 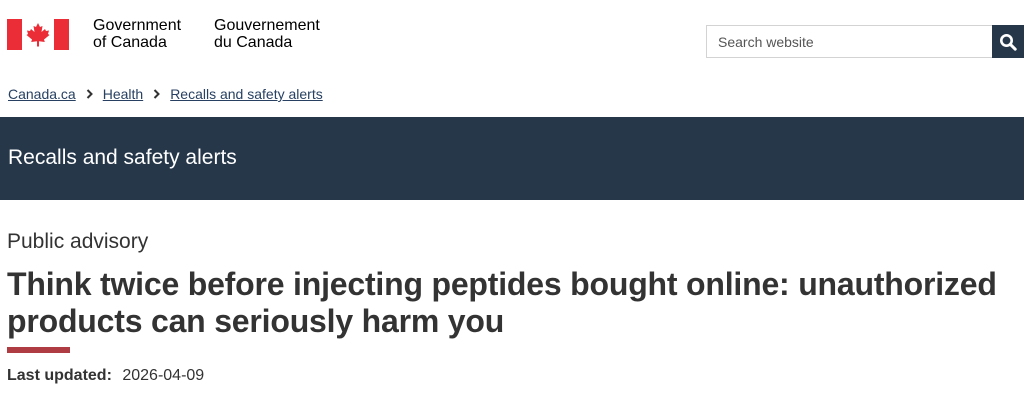 I want to click on search-button, so click(x=1008, y=41).